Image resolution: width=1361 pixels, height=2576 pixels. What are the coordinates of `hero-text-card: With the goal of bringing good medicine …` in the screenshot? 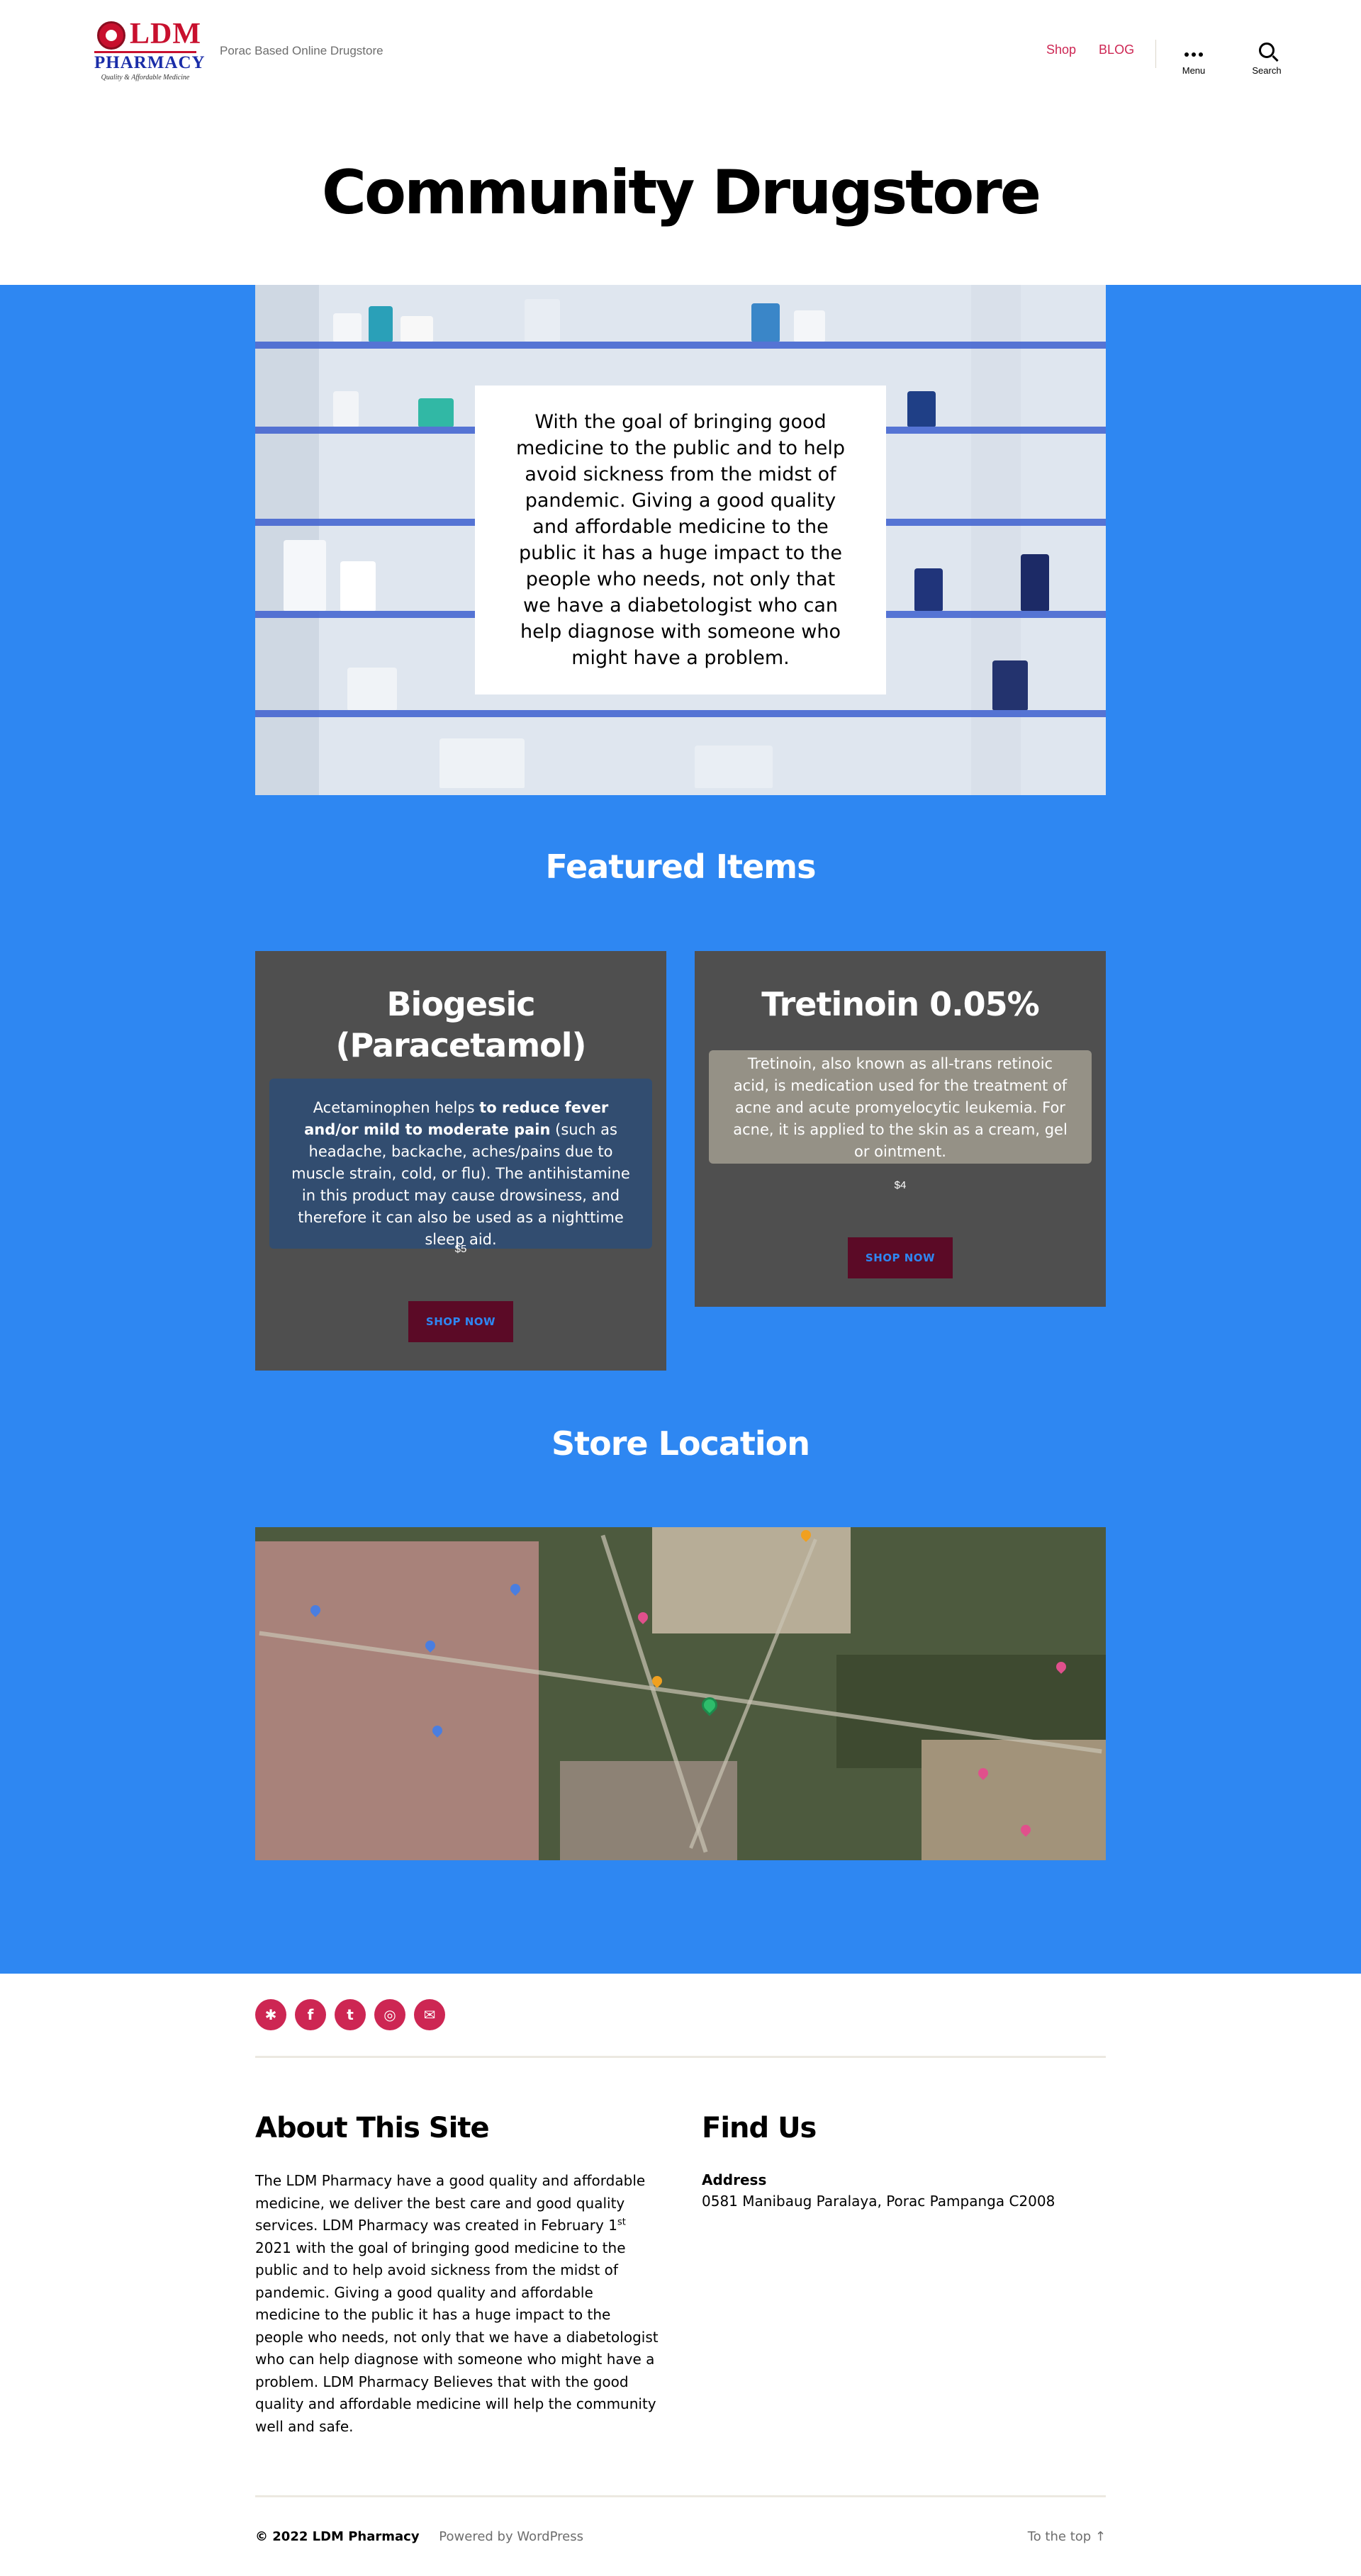 It's located at (681, 540).